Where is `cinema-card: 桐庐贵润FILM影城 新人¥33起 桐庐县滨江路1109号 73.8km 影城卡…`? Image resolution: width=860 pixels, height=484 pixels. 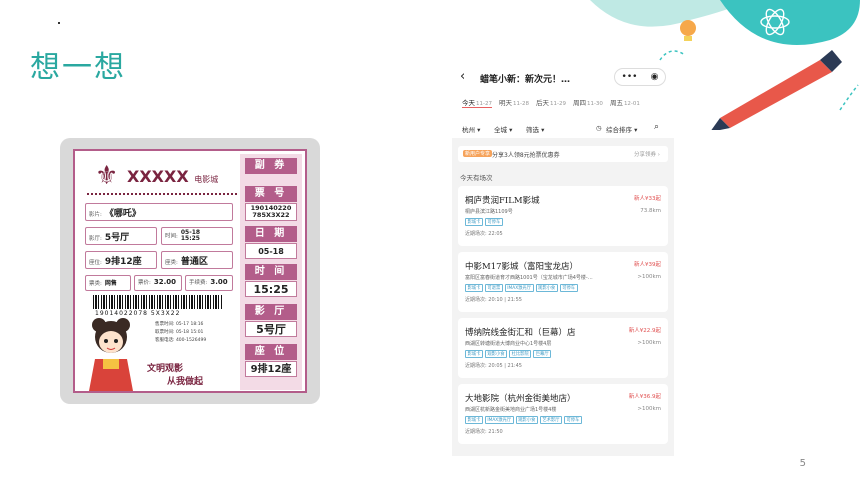 cinema-card: 桐庐贵润FILM影城 新人¥33起 桐庐县滨江路1109号 73.8km 影城卡… is located at coordinates (563, 216).